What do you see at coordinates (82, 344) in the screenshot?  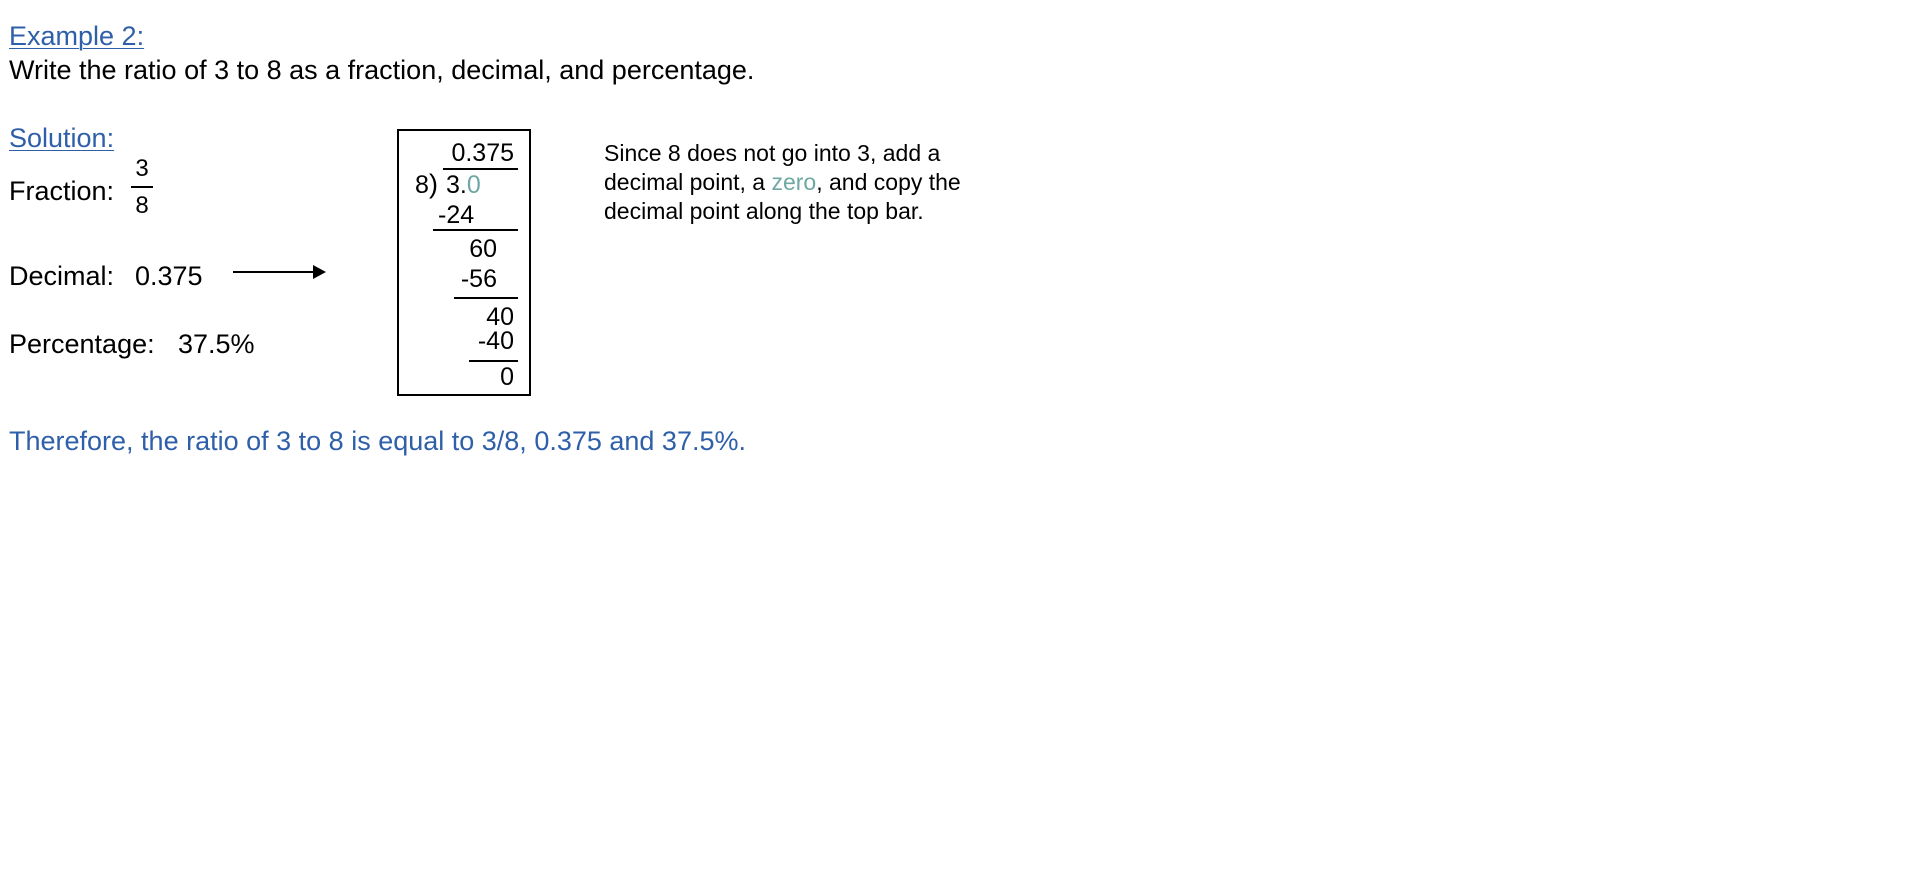 I see `percentage-label: Percentage:` at bounding box center [82, 344].